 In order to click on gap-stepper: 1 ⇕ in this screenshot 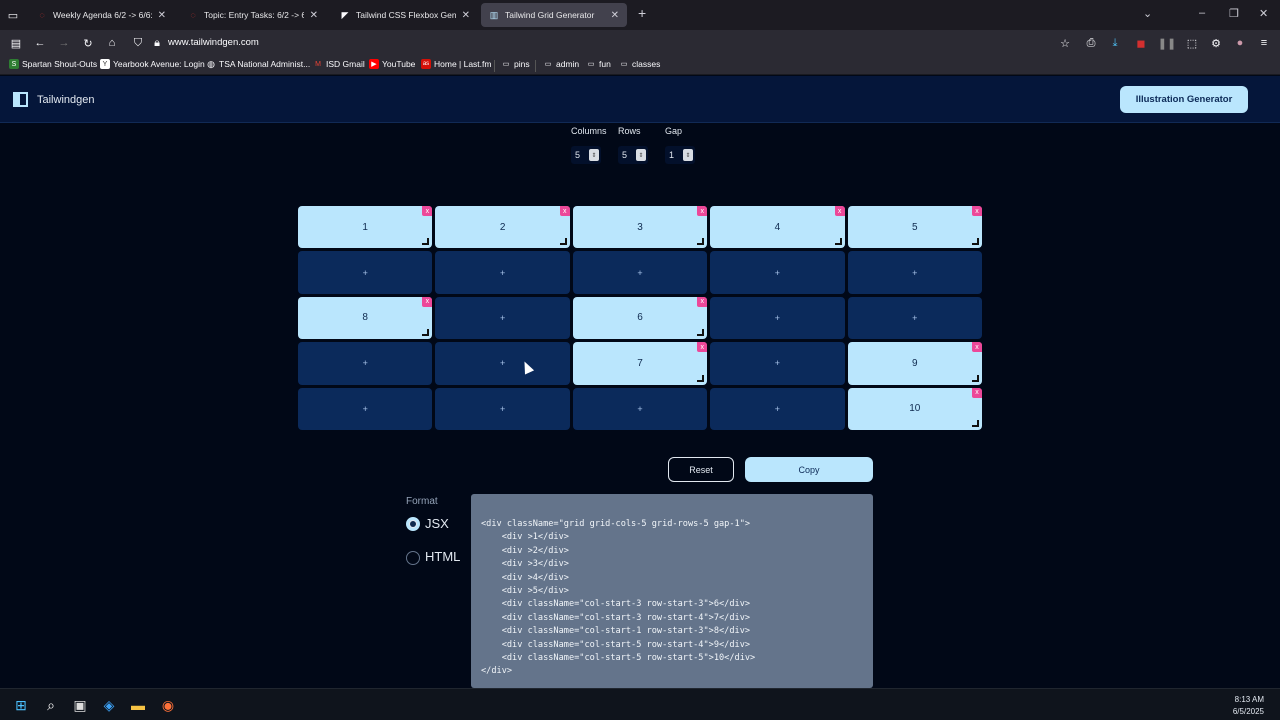, I will do `click(680, 155)`.